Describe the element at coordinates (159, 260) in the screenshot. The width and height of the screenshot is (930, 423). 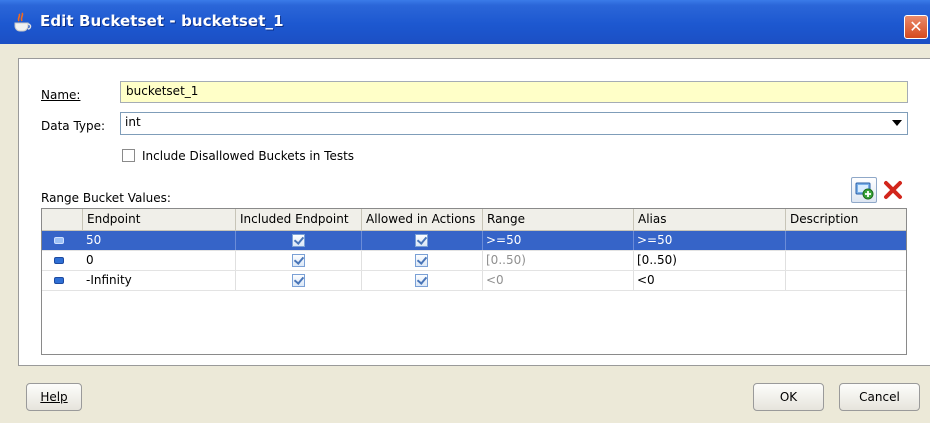
I see `cell-endpoint: 0` at that location.